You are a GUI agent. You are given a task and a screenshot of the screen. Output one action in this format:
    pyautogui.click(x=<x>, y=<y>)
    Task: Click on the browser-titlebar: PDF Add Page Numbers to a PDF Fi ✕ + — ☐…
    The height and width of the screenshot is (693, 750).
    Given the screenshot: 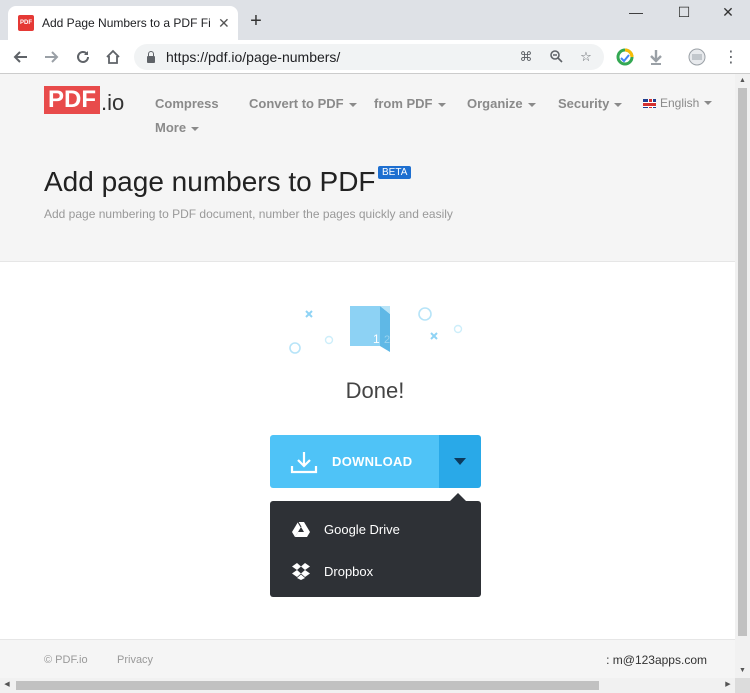 What is the action you would take?
    pyautogui.click(x=375, y=20)
    